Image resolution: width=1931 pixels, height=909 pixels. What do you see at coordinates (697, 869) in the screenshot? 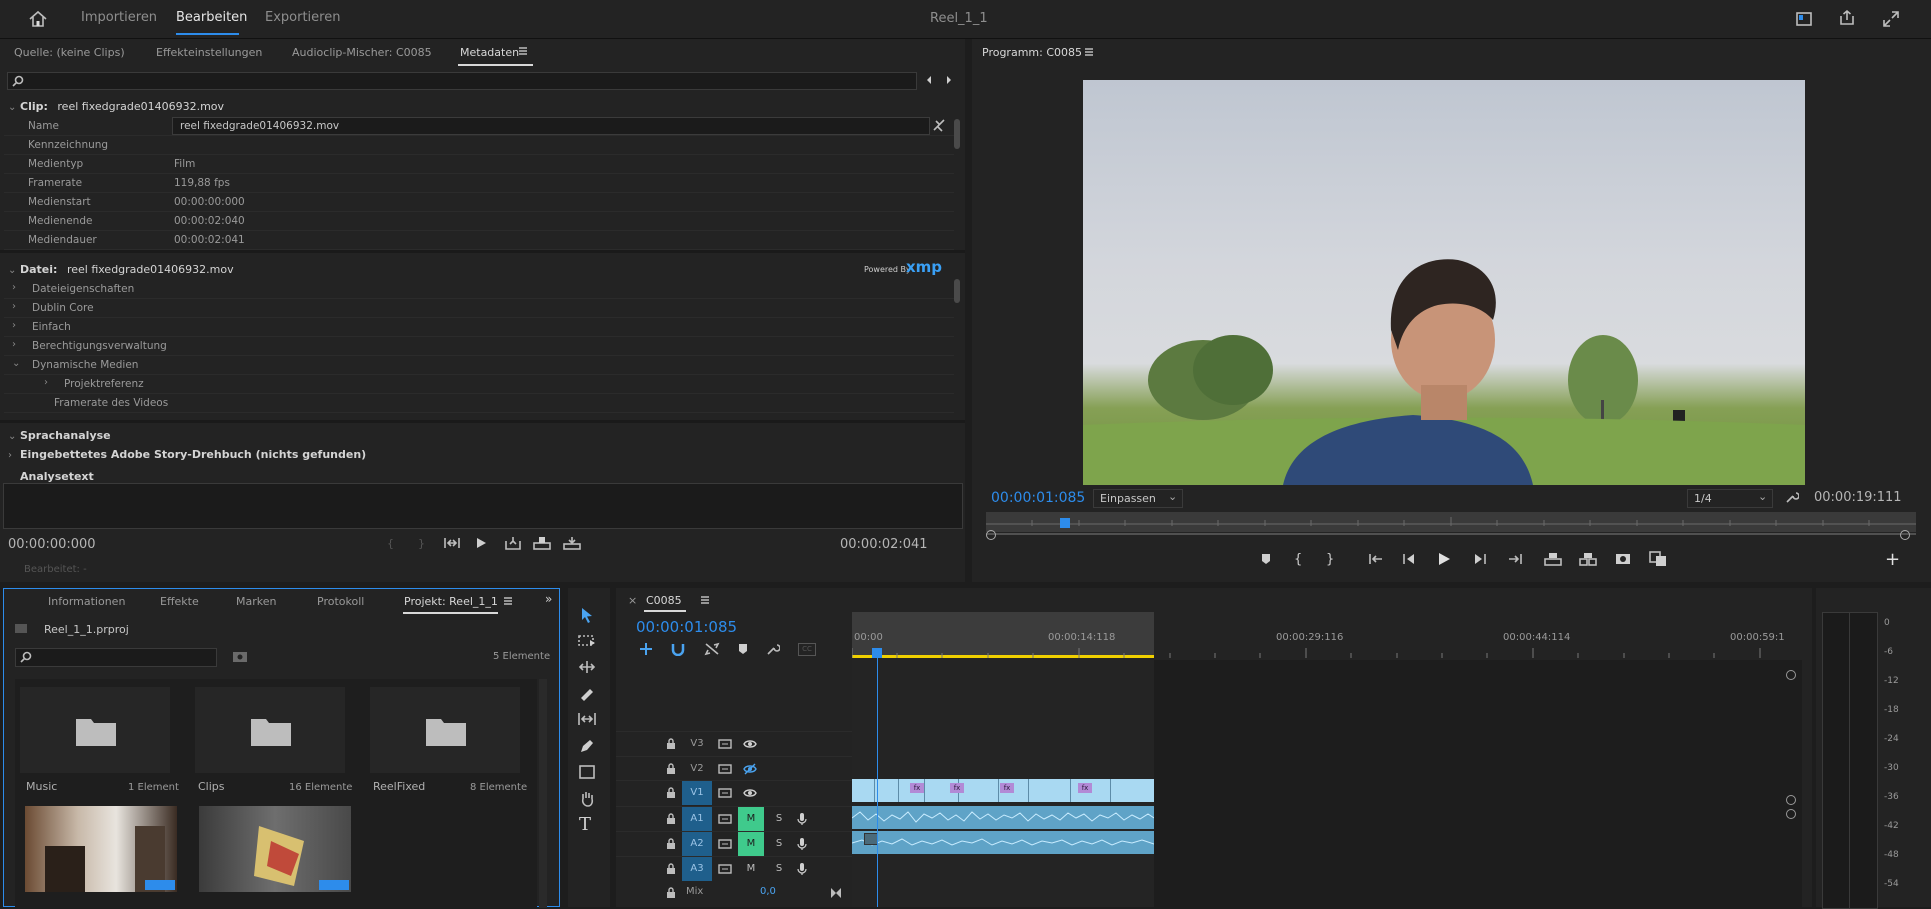
I see `track-label: A3` at bounding box center [697, 869].